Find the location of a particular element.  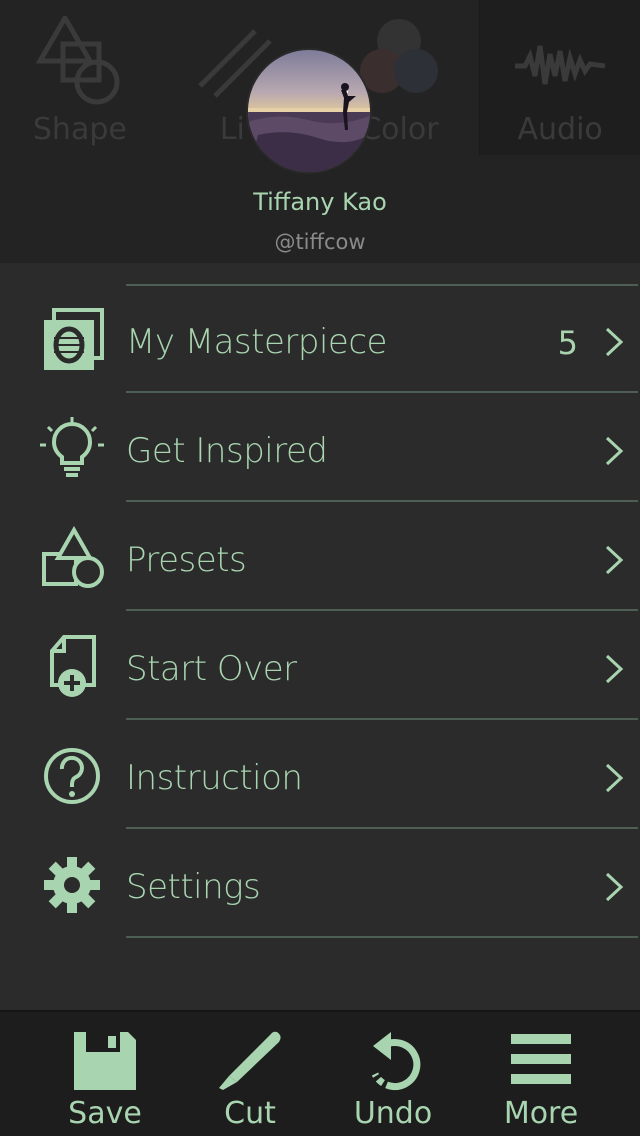

cut-label: Cut is located at coordinates (250, 1113).